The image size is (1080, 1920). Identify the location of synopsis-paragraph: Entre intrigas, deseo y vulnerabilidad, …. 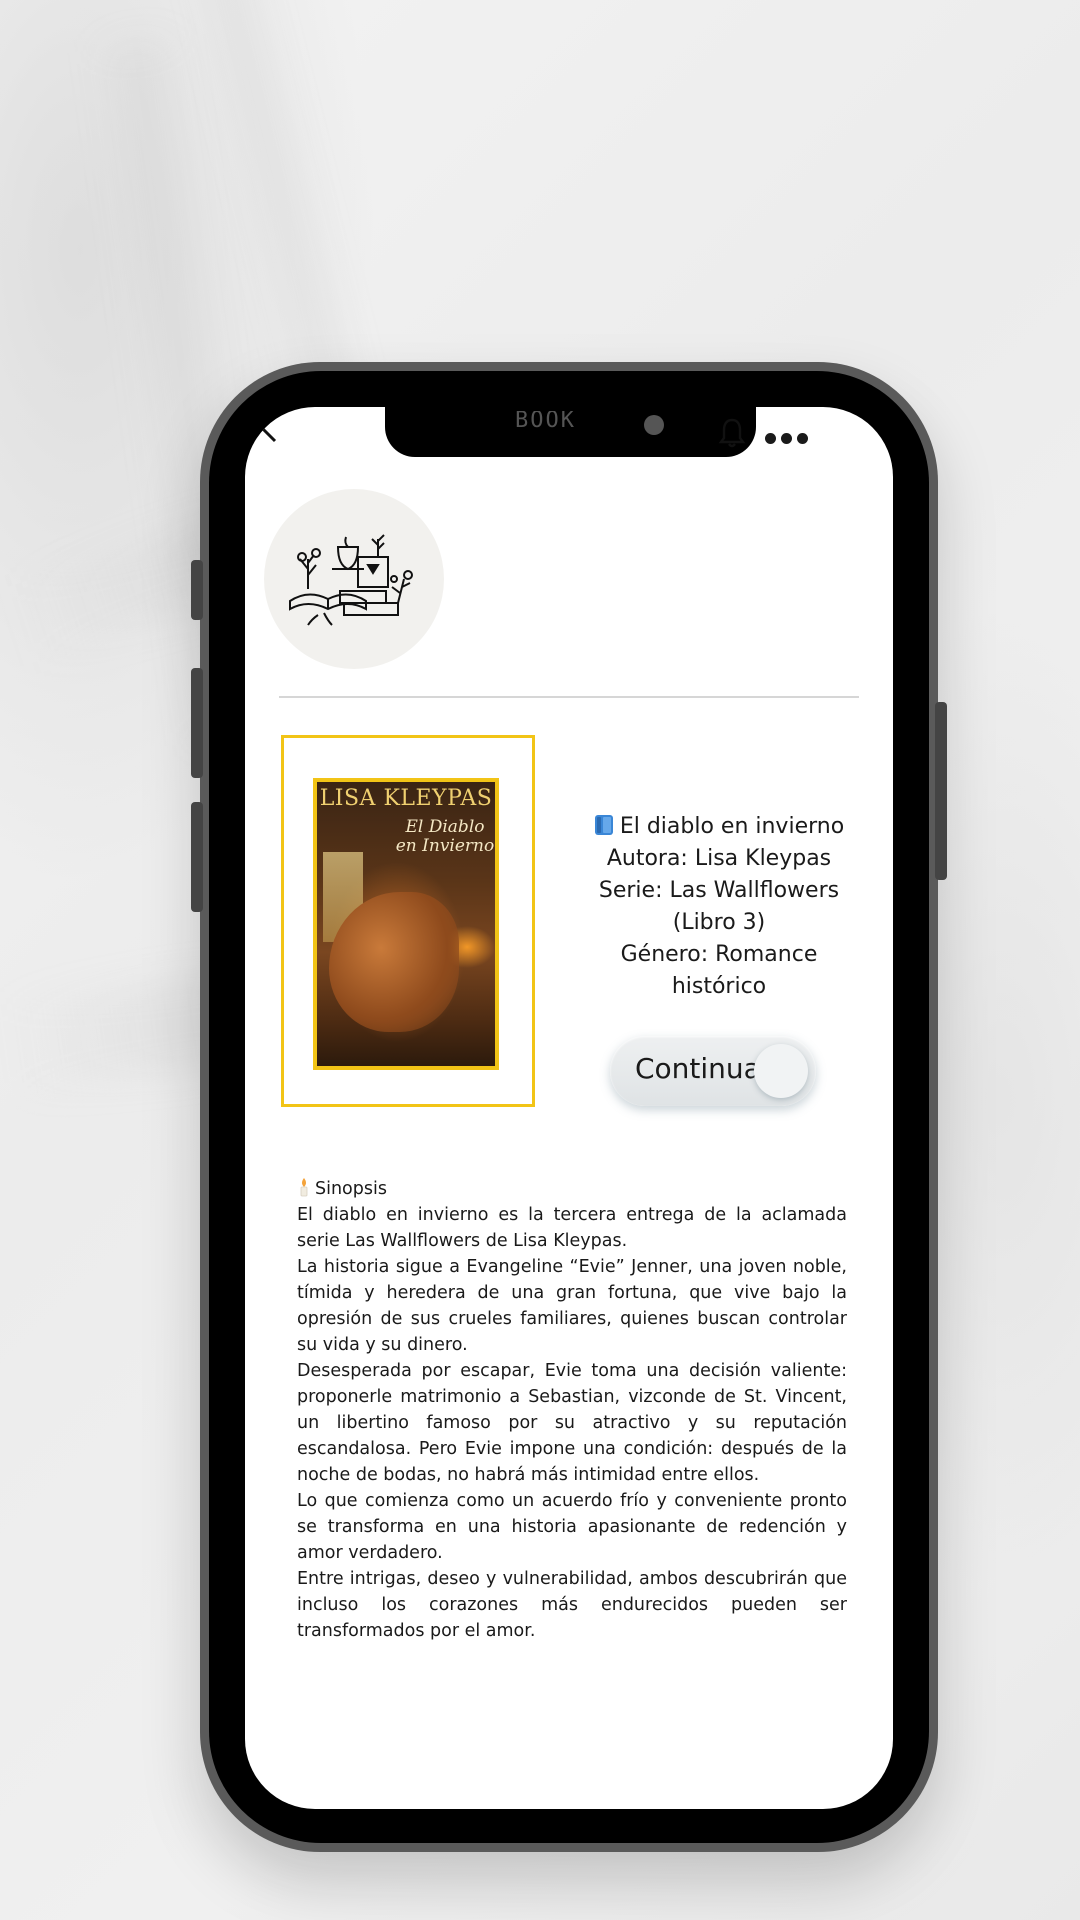
(572, 1605).